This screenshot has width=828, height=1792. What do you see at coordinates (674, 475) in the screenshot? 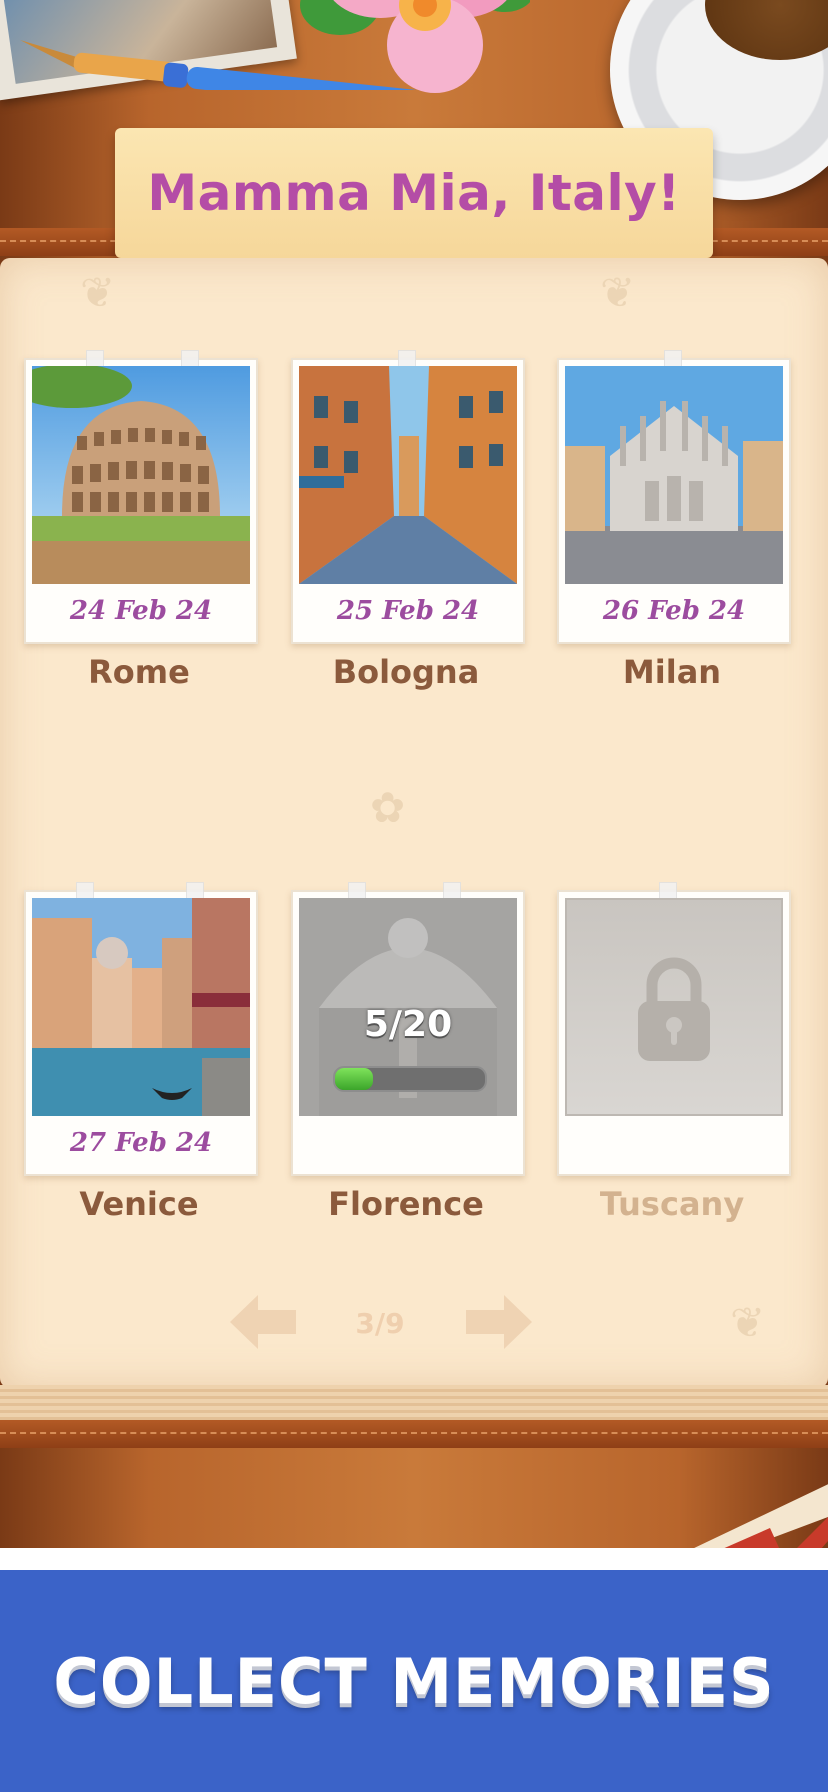
I see `milan-cathedral-photo` at bounding box center [674, 475].